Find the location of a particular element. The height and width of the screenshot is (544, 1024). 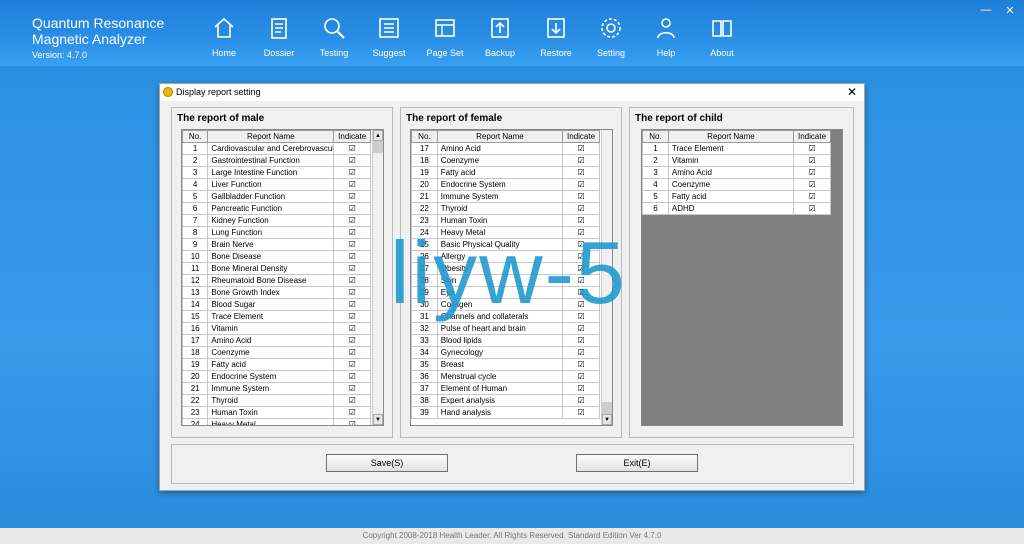

table-row: 34 Gynecology ☑ is located at coordinates (505, 352).